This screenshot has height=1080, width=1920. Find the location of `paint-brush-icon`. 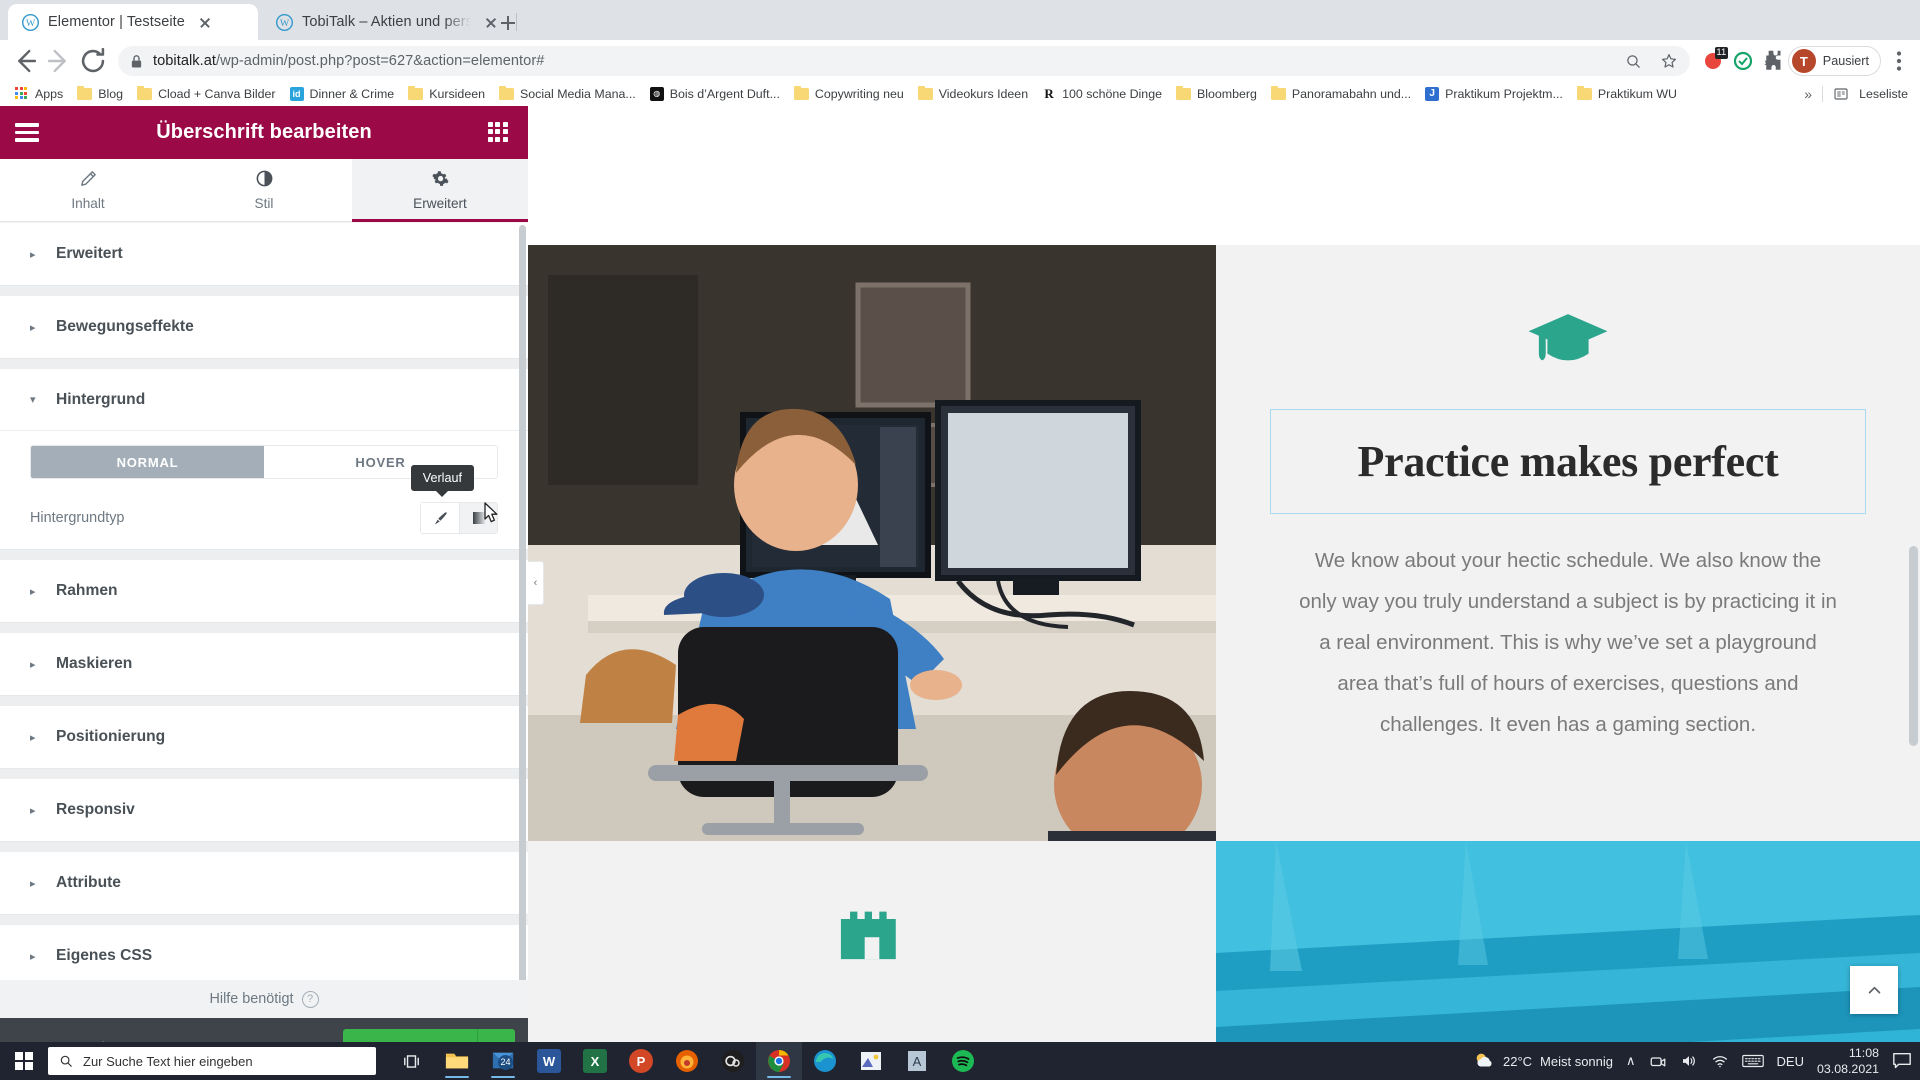

paint-brush-icon is located at coordinates (440, 517).